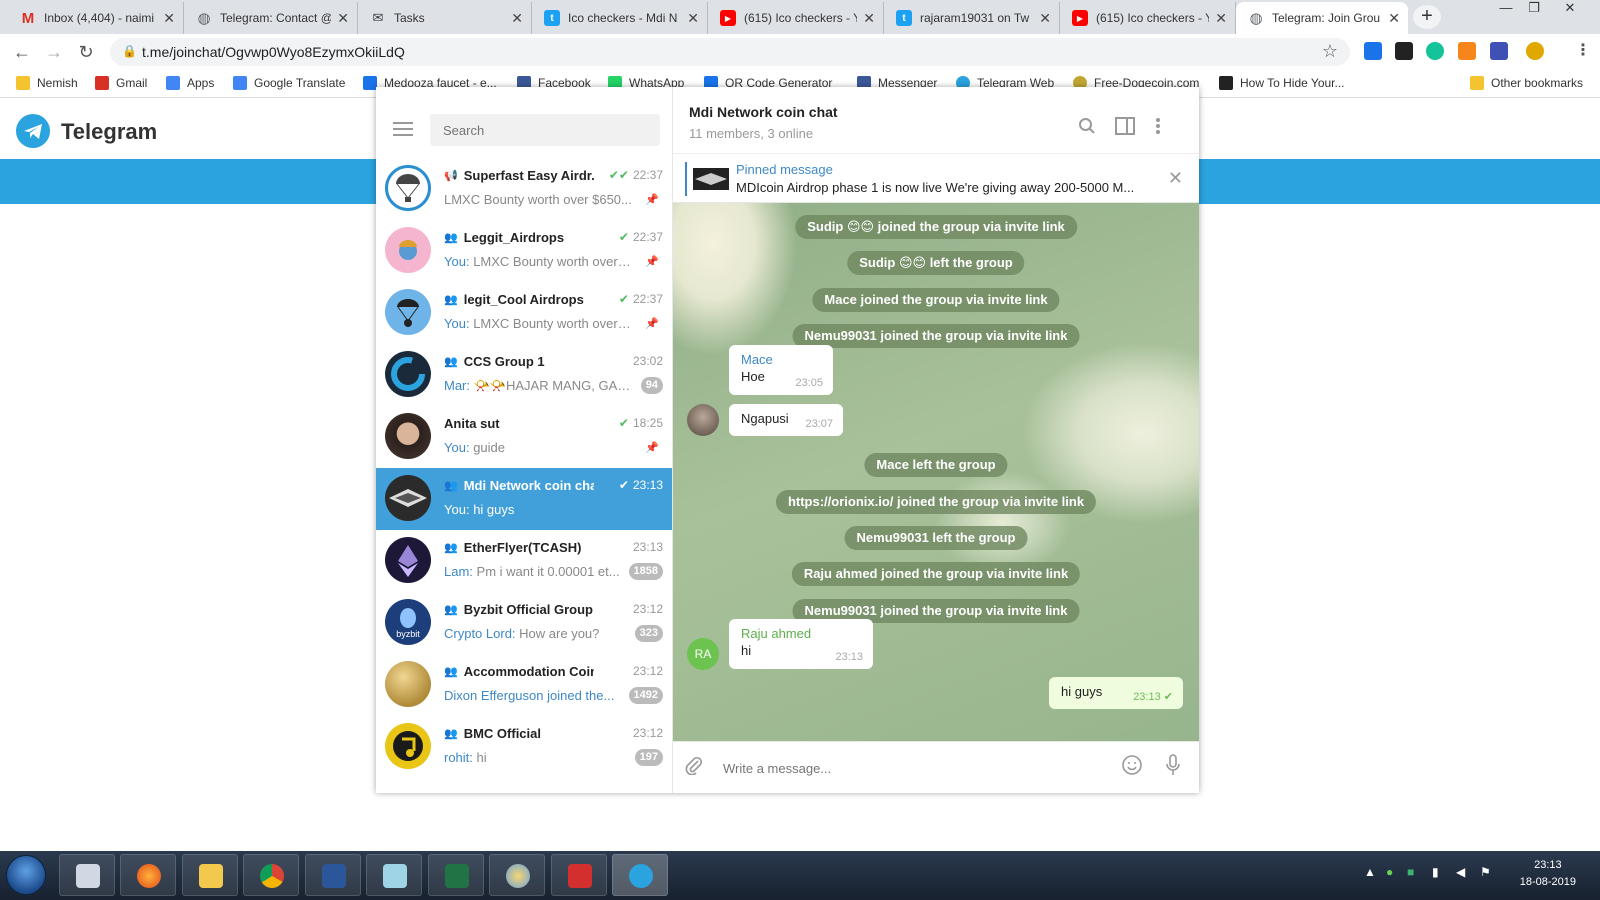 Image resolution: width=1600 pixels, height=900 pixels. I want to click on menu-kebab-icon: ⋮, so click(1583, 51).